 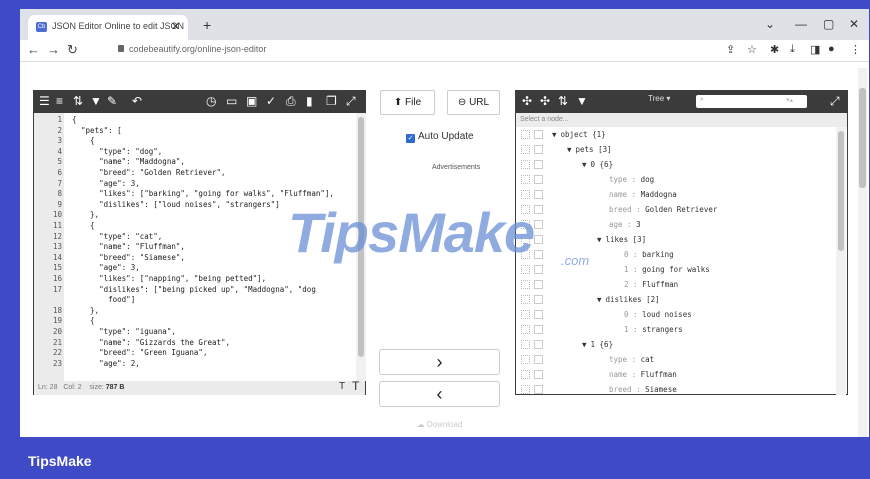 I want to click on tree-node-row: ▼ 0 {6}, so click(x=676, y=164).